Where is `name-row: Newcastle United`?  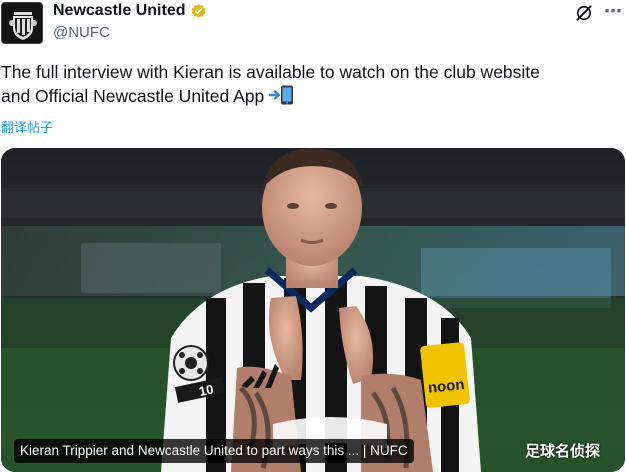 name-row: Newcastle United is located at coordinates (130, 11).